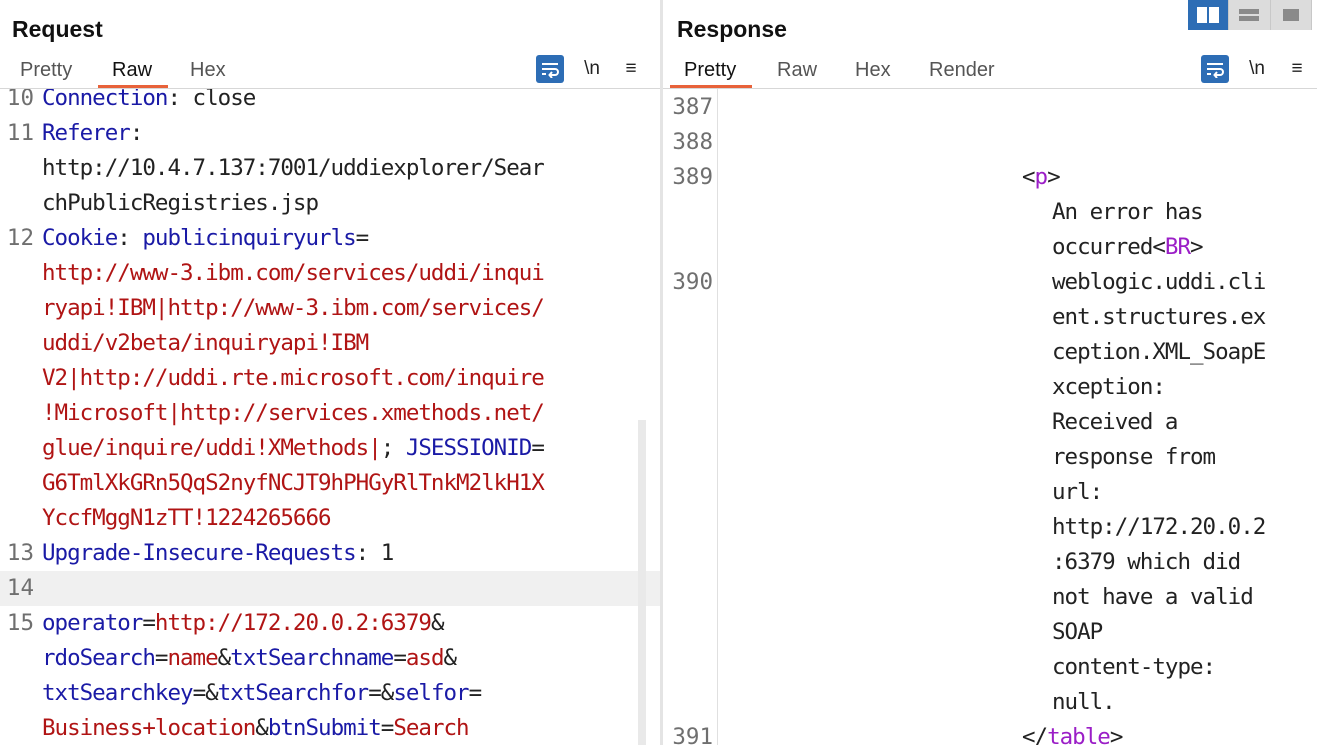 The width and height of the screenshot is (1317, 745). Describe the element at coordinates (20, 100) in the screenshot. I see `line-number: 10` at that location.